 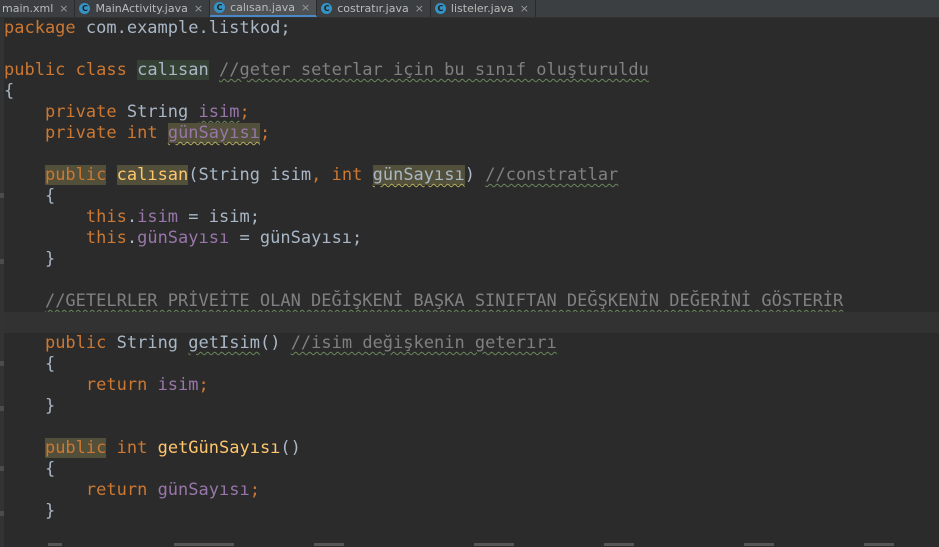 I want to click on clipped-code-line, so click(x=471, y=543).